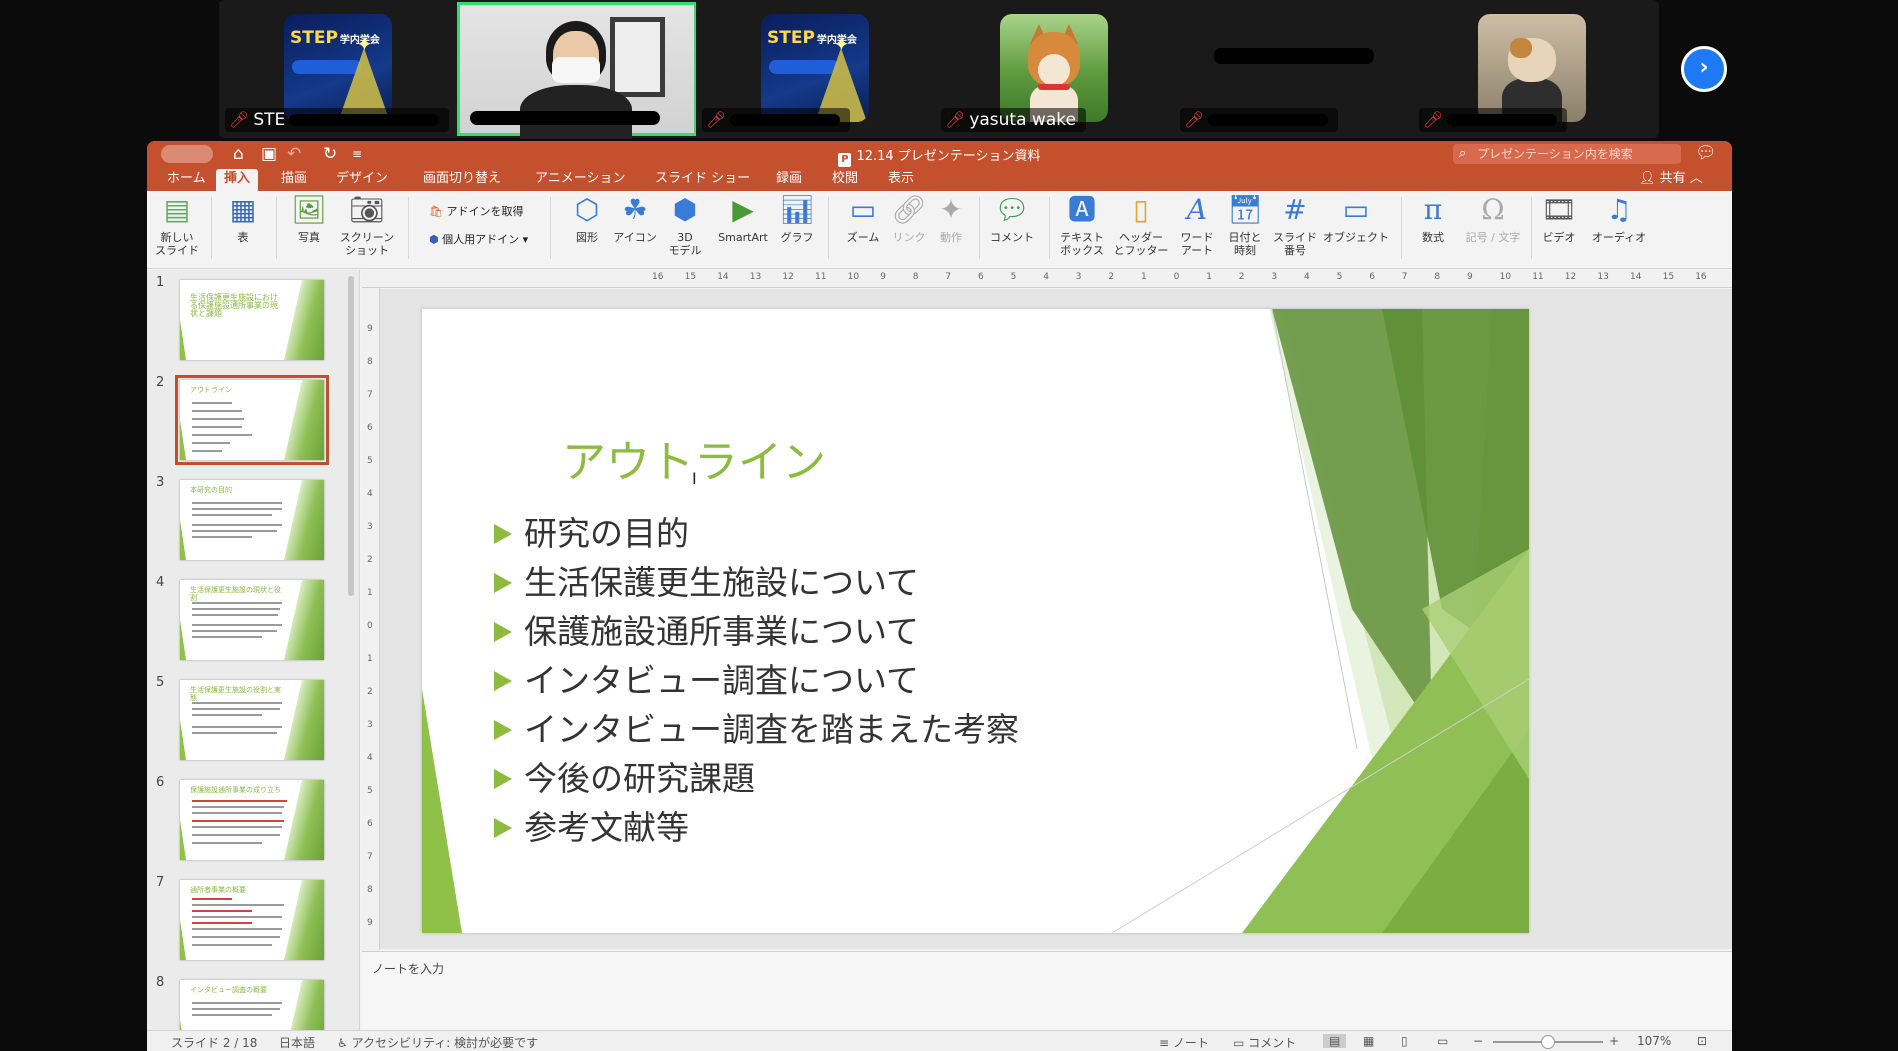 The image size is (1898, 1051). Describe the element at coordinates (901, 180) in the screenshot. I see `tab-view: 表示` at that location.